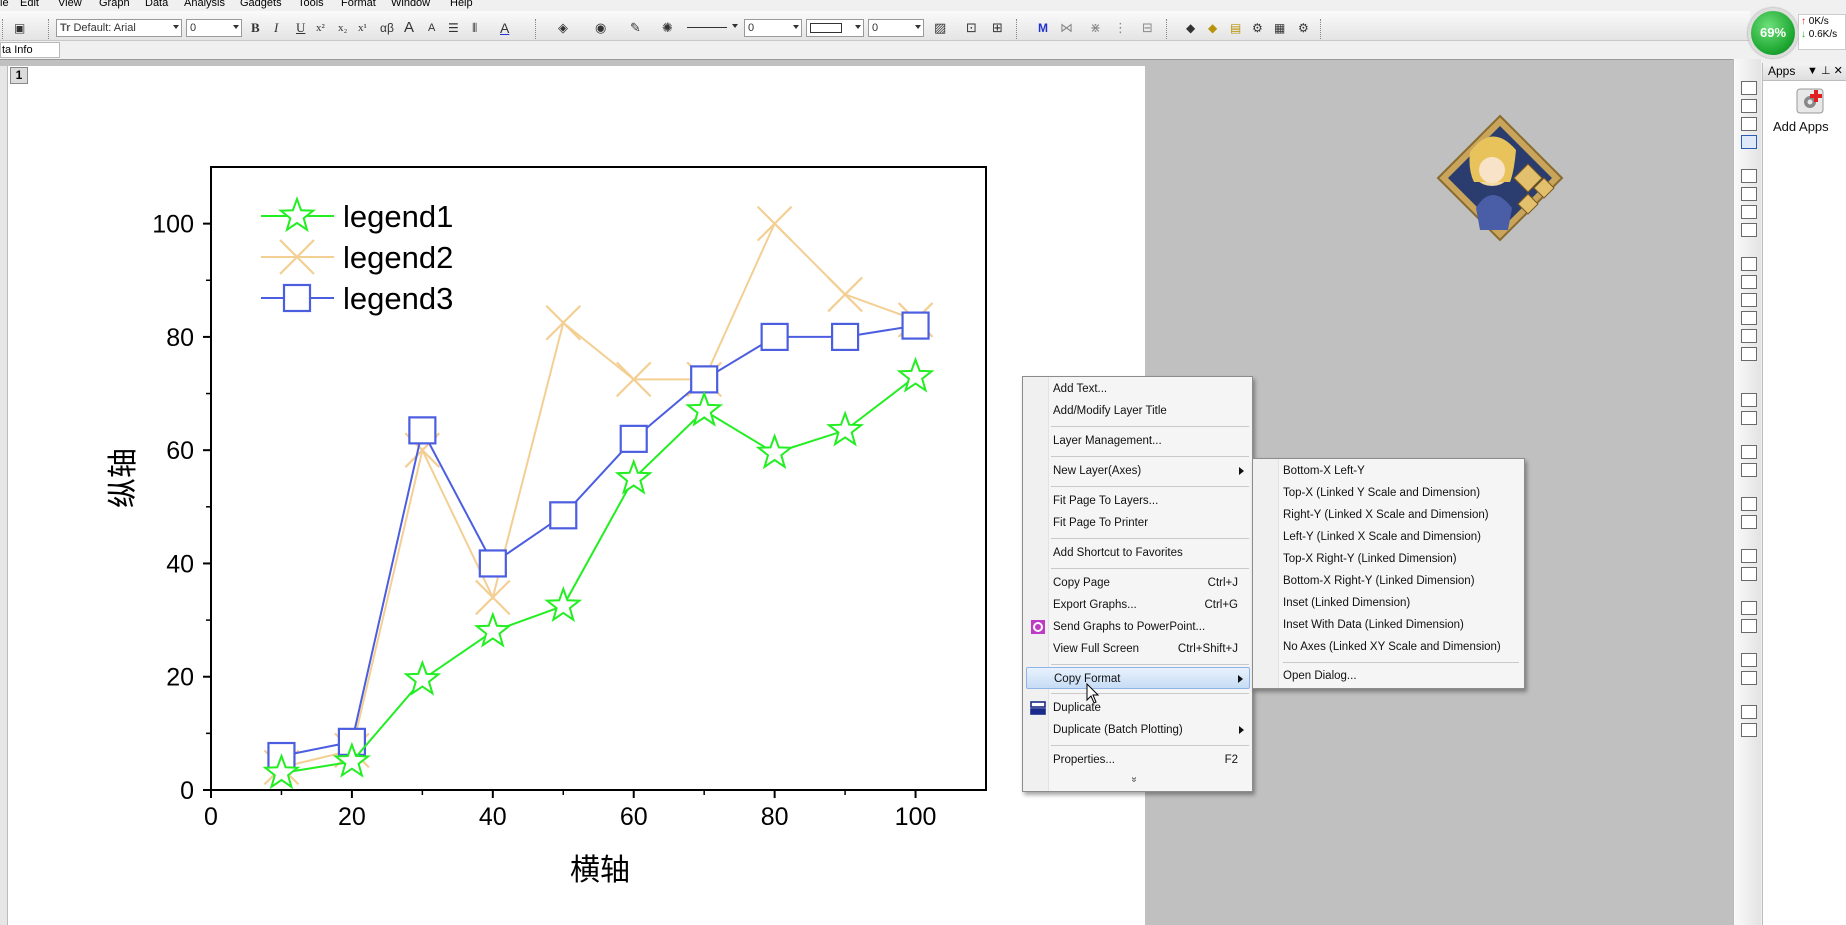 This screenshot has height=925, width=1846. What do you see at coordinates (431, 28) in the screenshot?
I see `shrink-font-button: A` at bounding box center [431, 28].